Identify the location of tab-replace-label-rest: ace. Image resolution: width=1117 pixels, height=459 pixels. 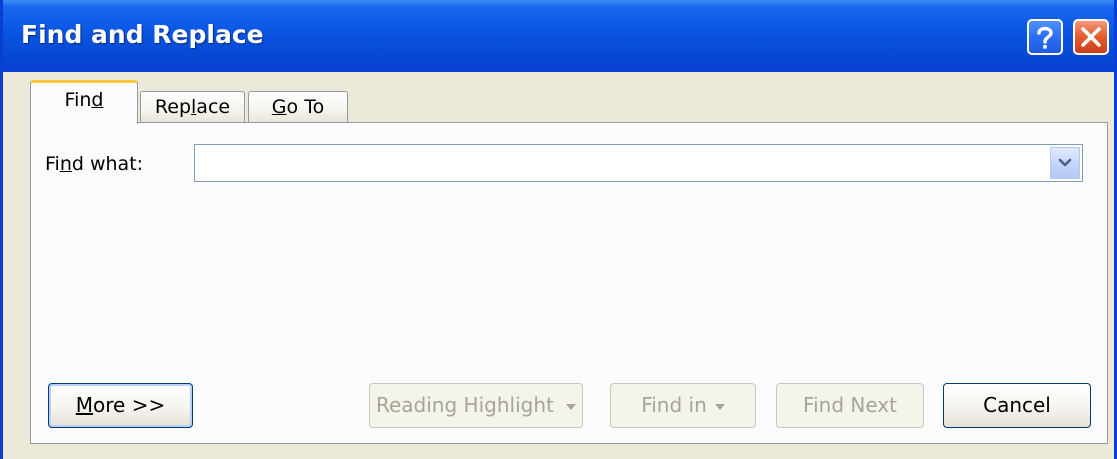
(213, 107).